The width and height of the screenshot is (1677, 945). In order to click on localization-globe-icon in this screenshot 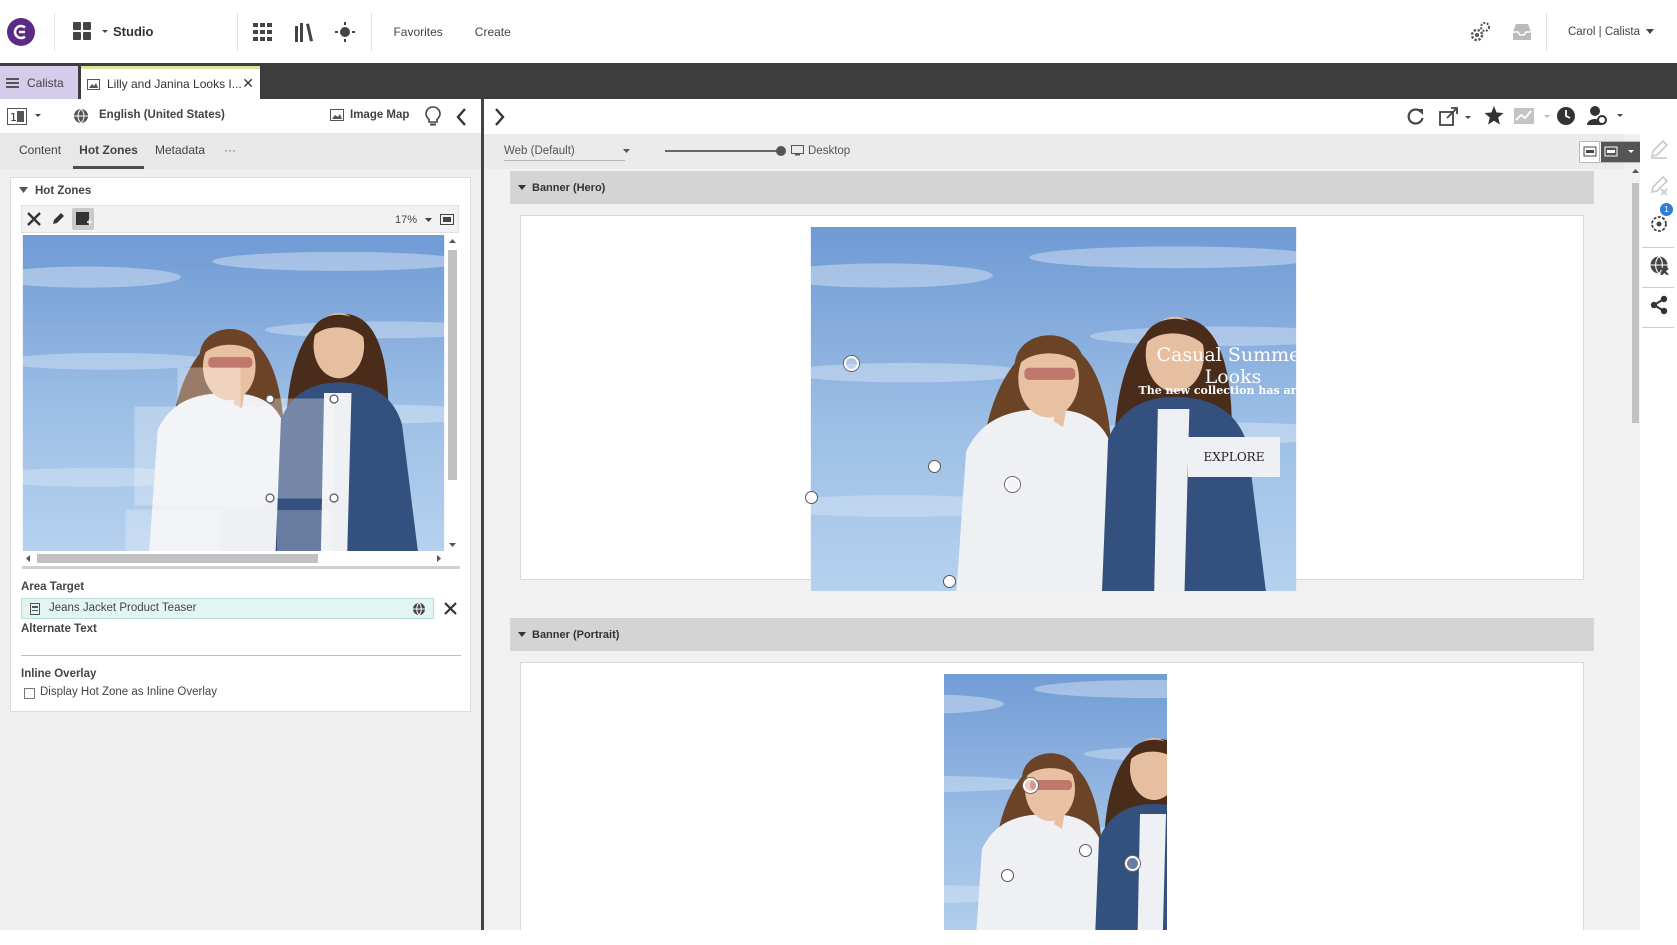, I will do `click(1659, 265)`.